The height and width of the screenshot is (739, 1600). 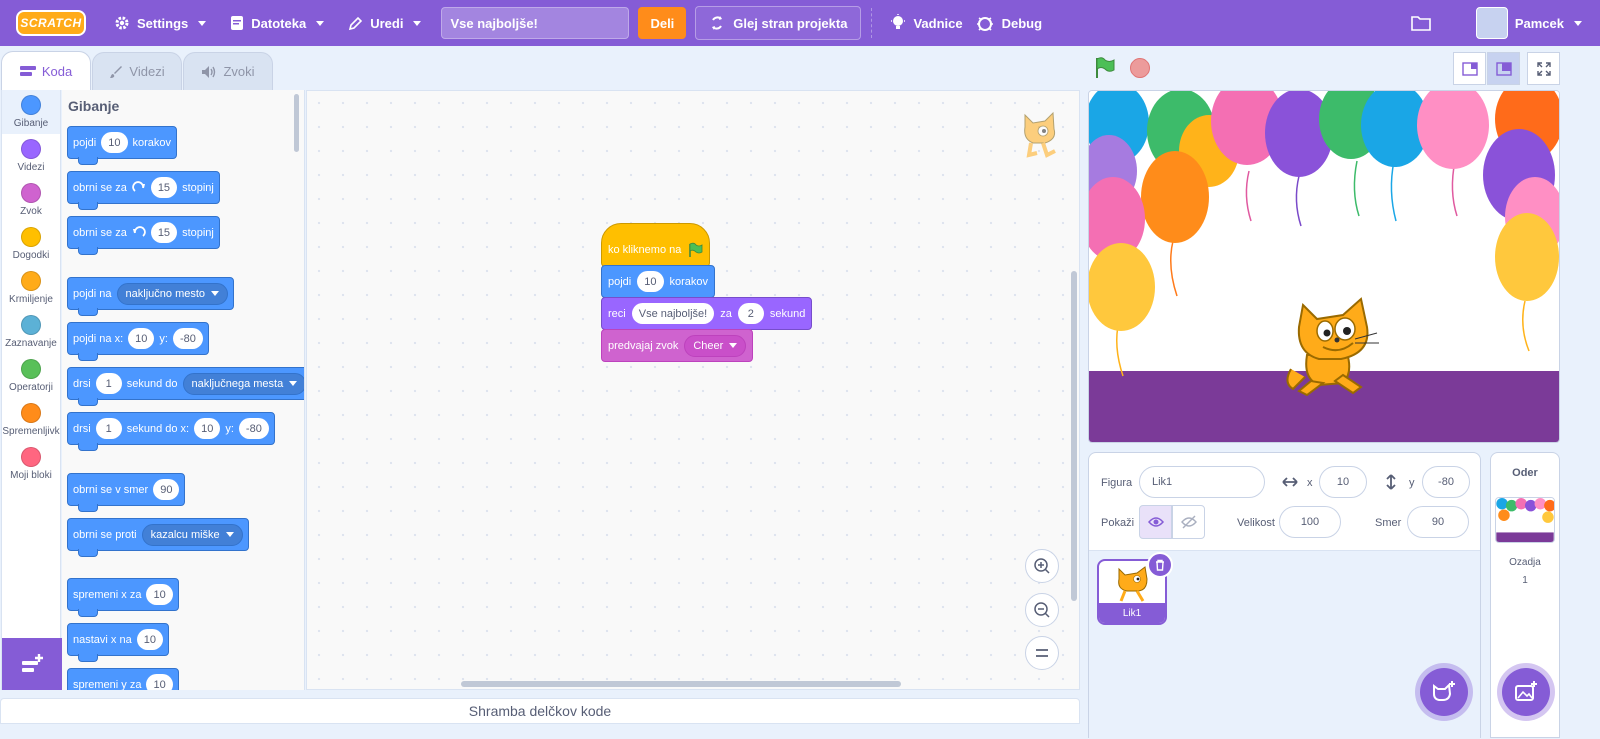 I want to click on fullscreen-button, so click(x=1543, y=68).